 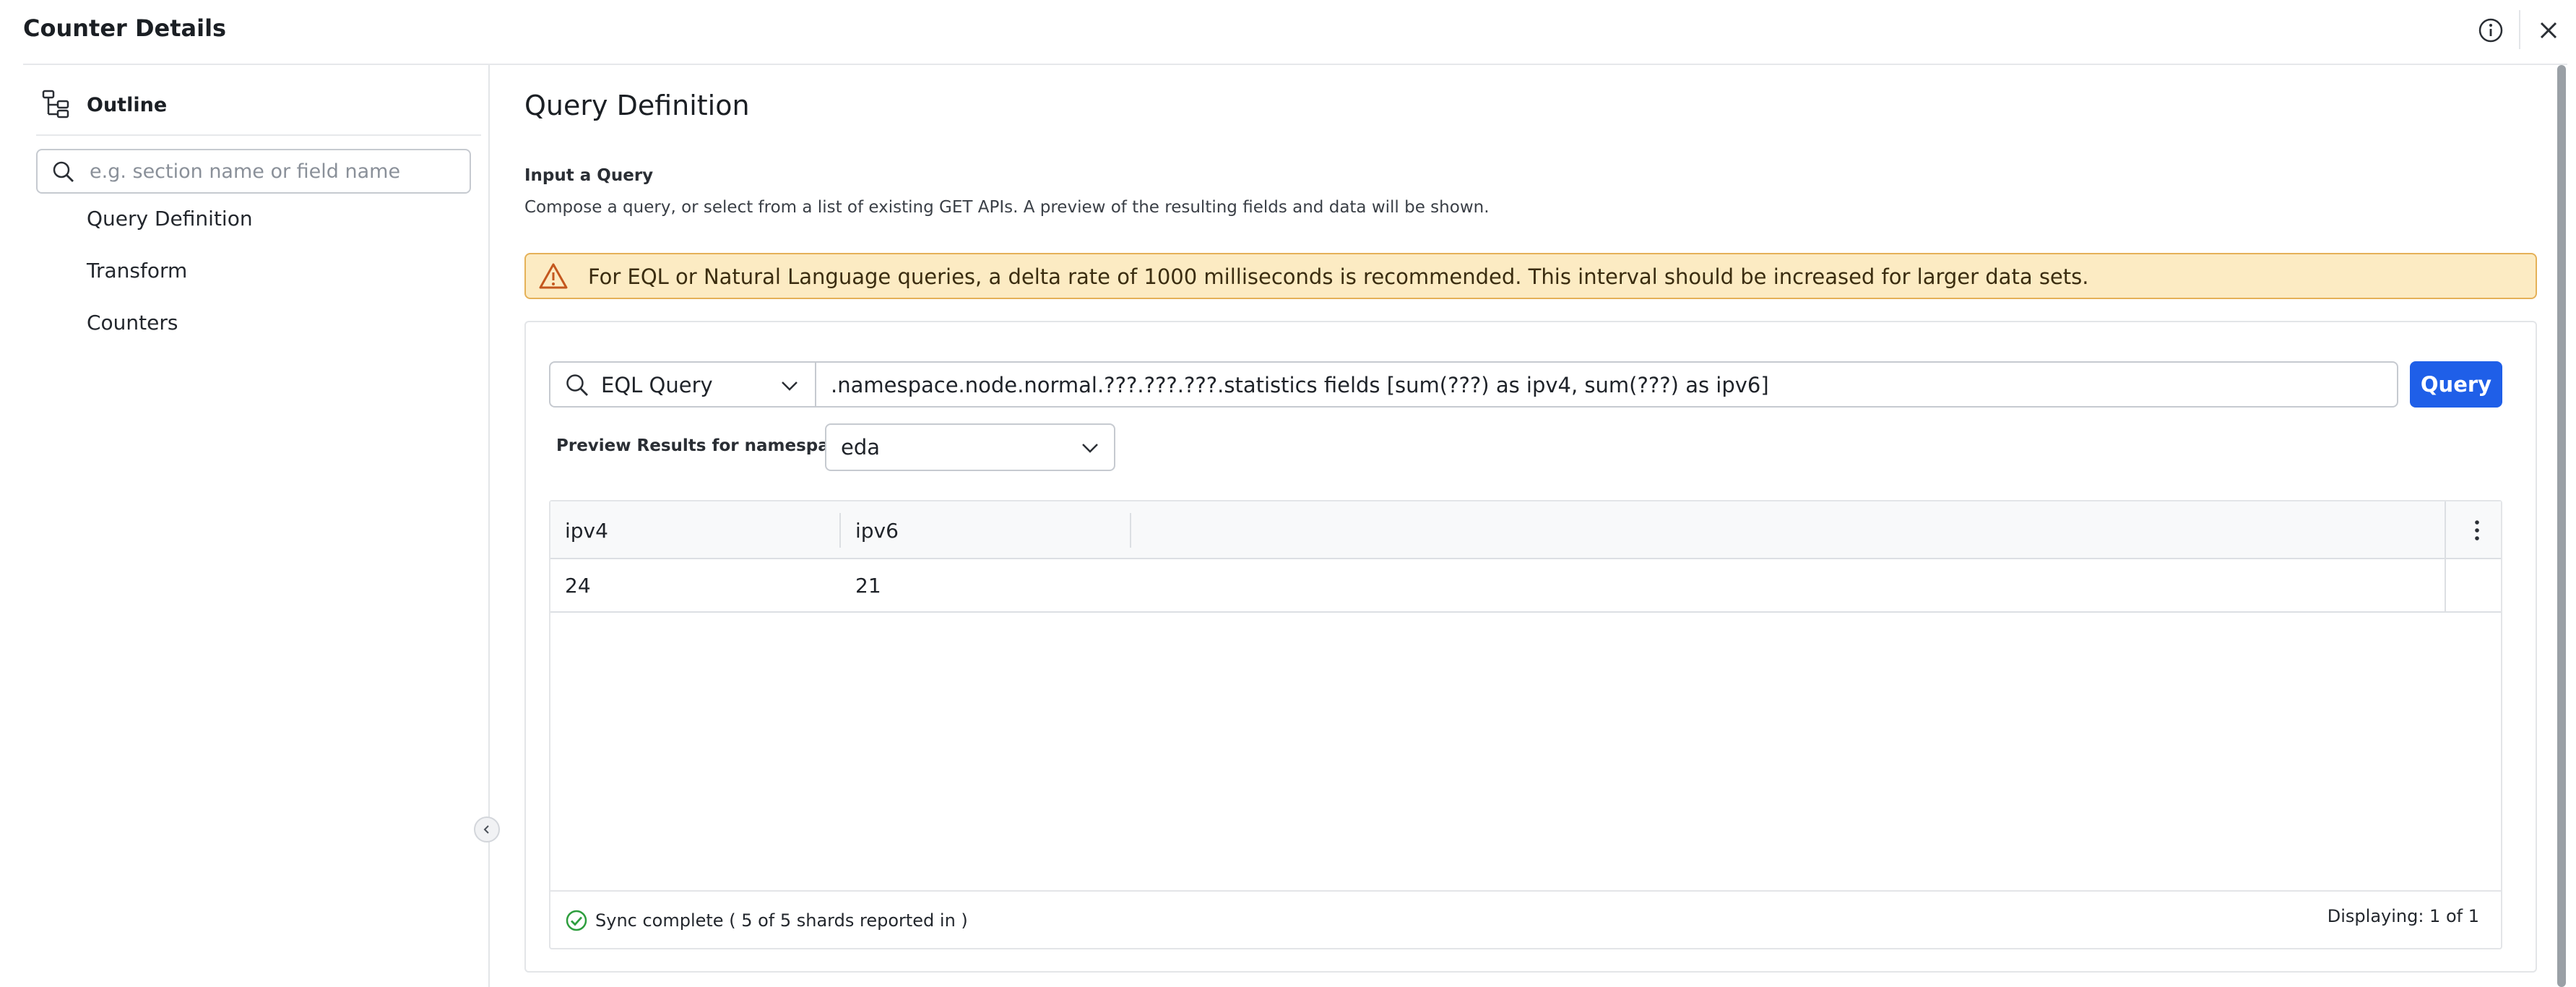 I want to click on section-label: Input a Query, so click(x=589, y=176).